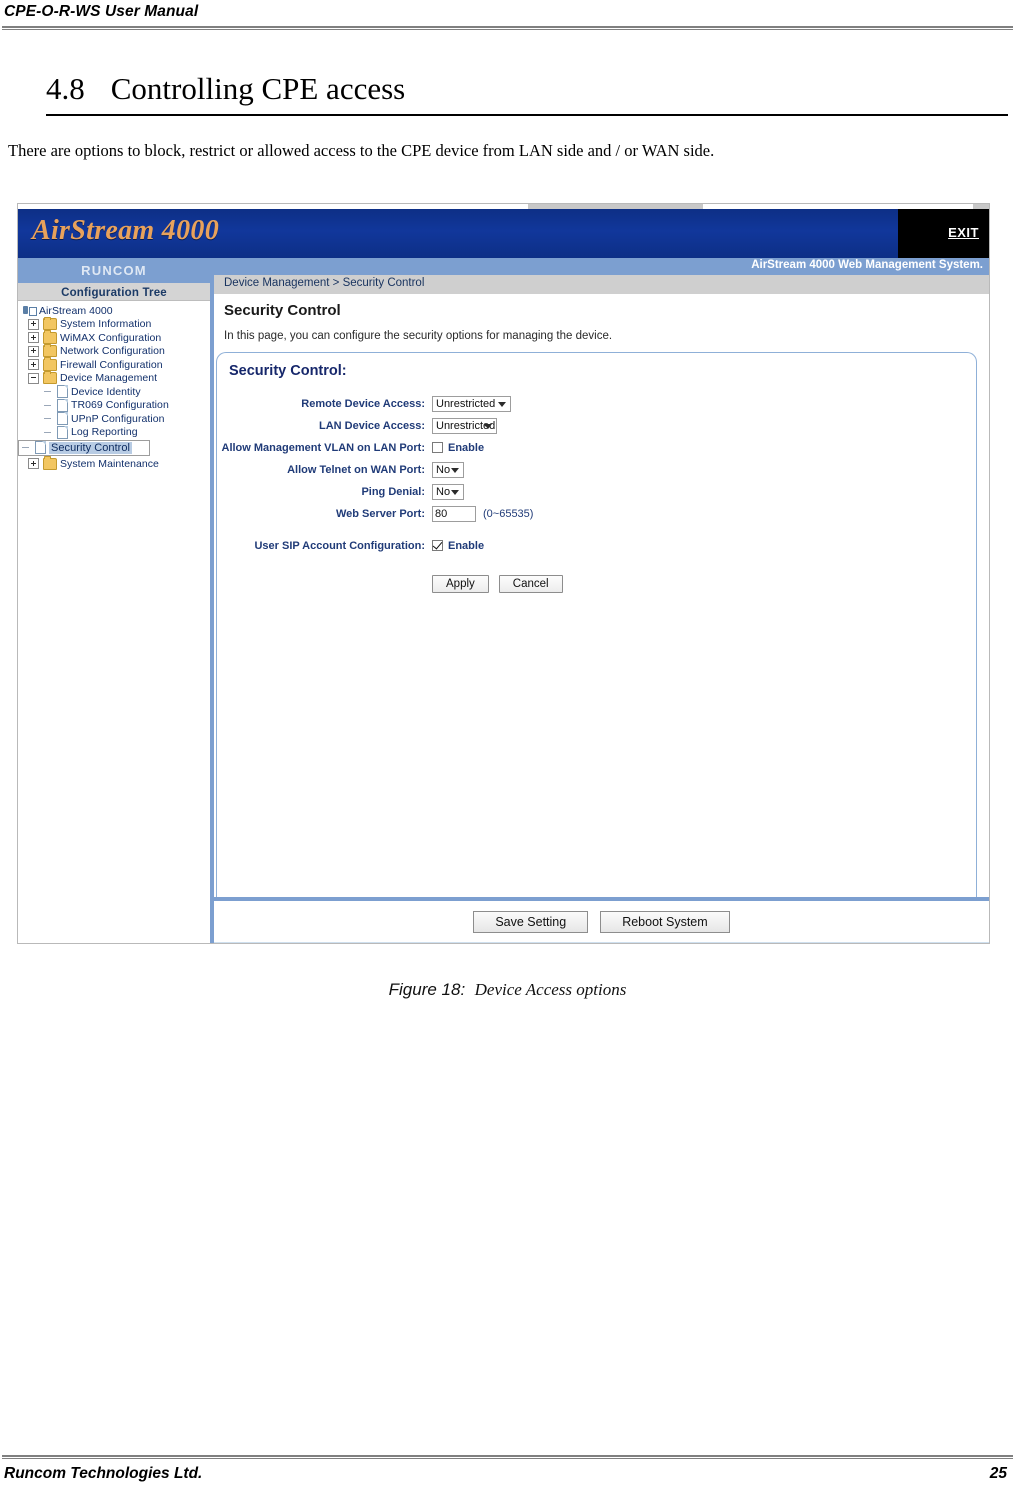 This screenshot has height=1496, width=1015. I want to click on allow-management-vlan-on-lan-port-checkbox, so click(437, 447).